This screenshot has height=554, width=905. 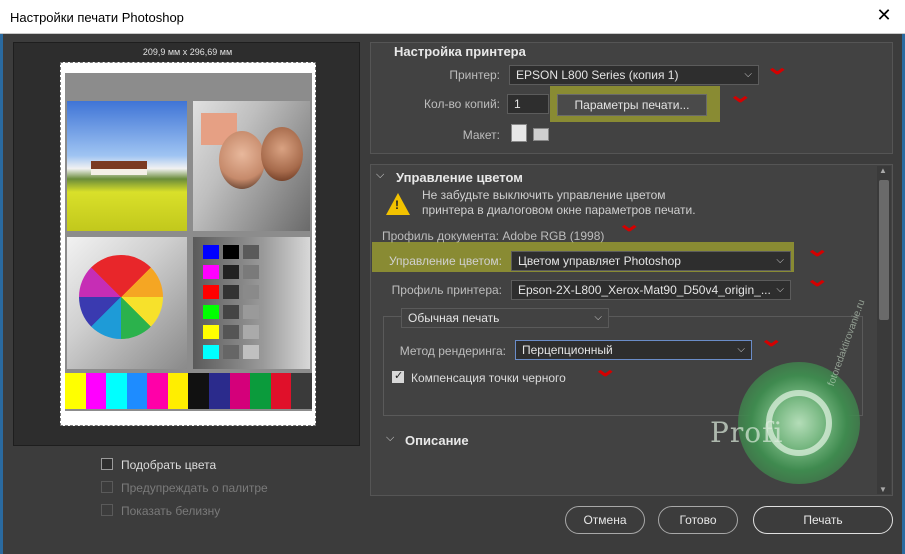 What do you see at coordinates (460, 51) in the screenshot?
I see `printer-setup-heading: Настройка принтера` at bounding box center [460, 51].